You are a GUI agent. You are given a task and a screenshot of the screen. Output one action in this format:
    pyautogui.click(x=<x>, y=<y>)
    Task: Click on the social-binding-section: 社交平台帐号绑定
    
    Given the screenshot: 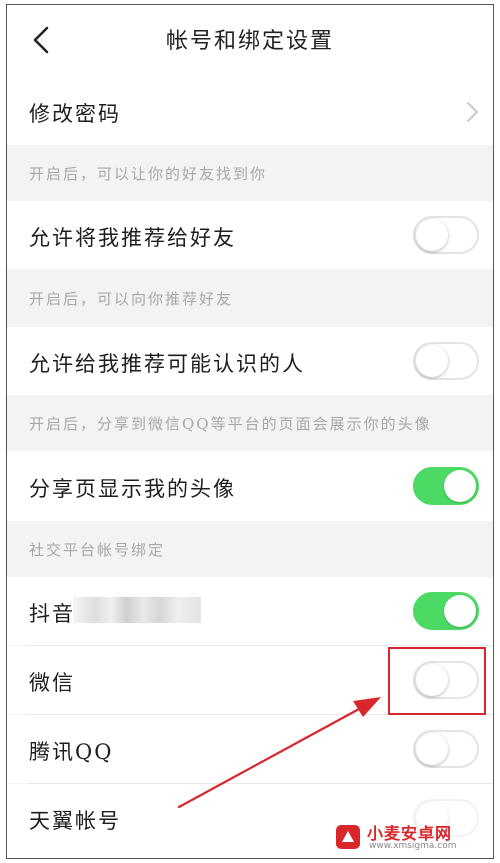 What is the action you would take?
    pyautogui.click(x=250, y=549)
    